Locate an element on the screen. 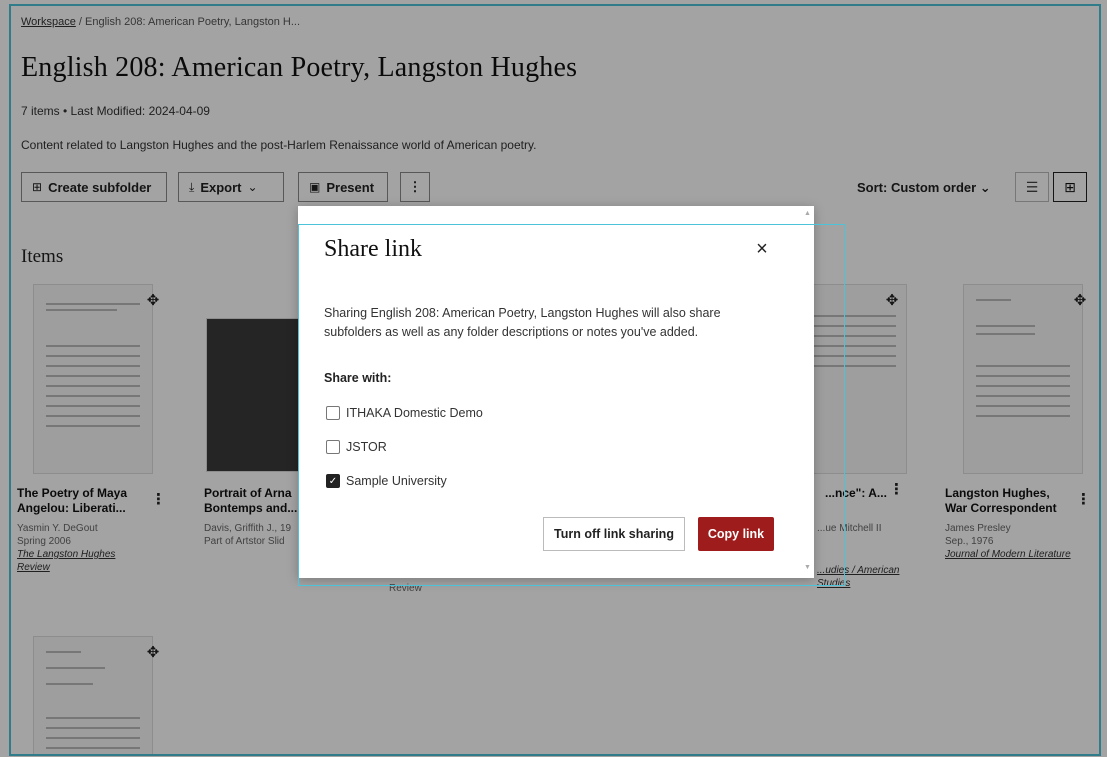 This screenshot has height=757, width=1107. share-option-jstor: JSTOR is located at coordinates (356, 447).